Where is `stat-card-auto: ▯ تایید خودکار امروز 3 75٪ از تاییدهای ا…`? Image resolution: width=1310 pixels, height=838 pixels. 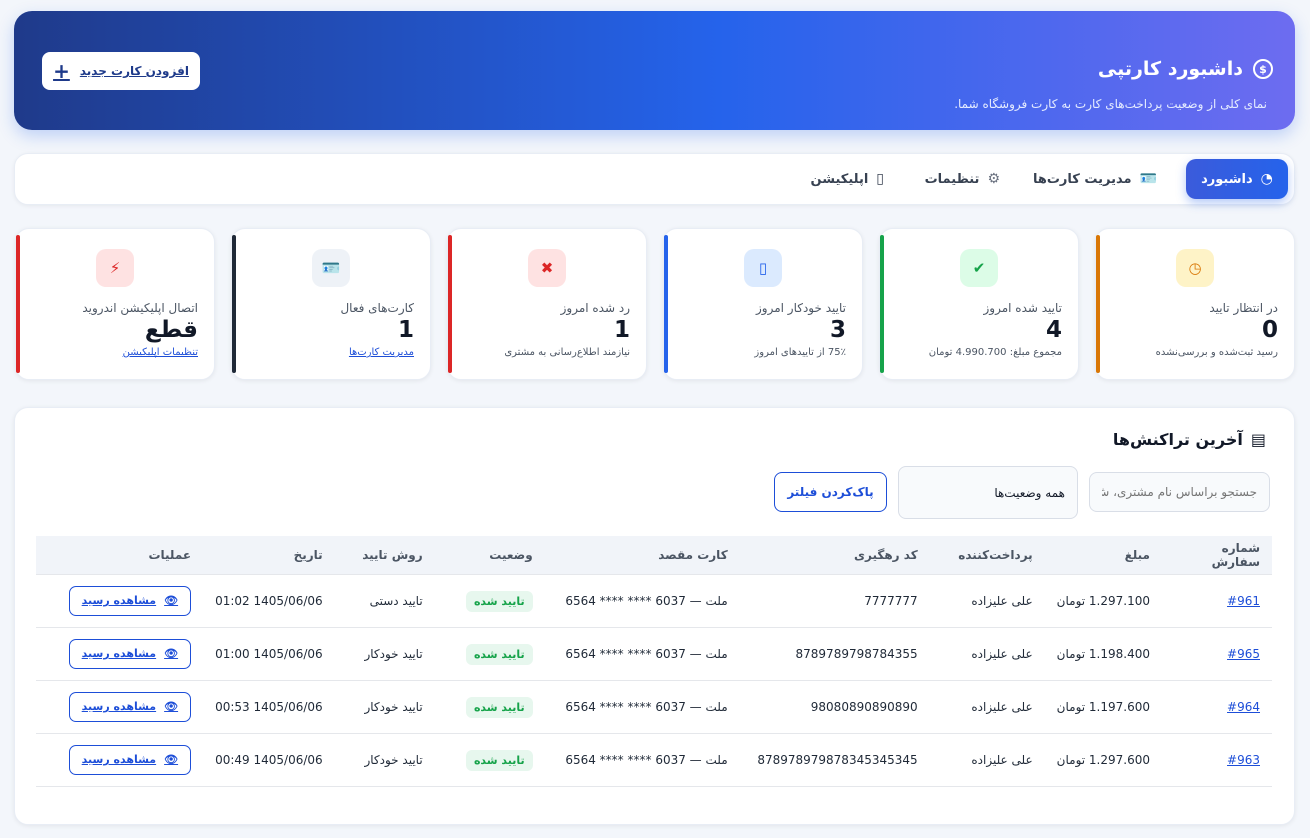 stat-card-auto: ▯ تایید خودکار امروز 3 75٪ از تاییدهای ا… is located at coordinates (763, 304).